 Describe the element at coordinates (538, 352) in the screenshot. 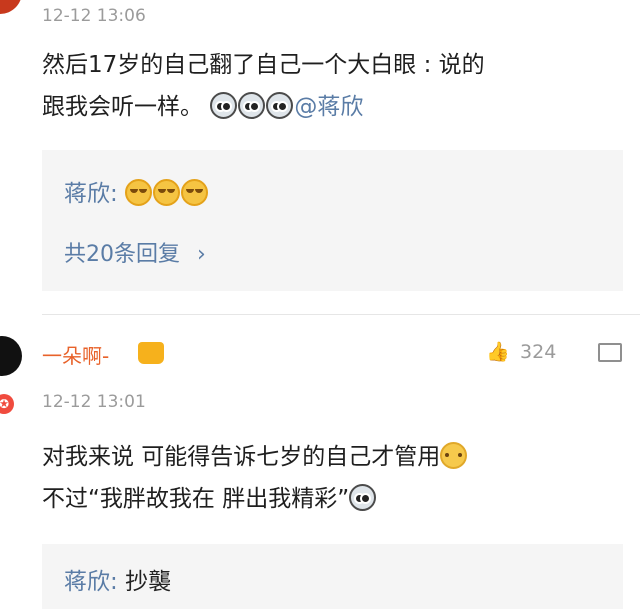

I see `like-count: 324` at that location.